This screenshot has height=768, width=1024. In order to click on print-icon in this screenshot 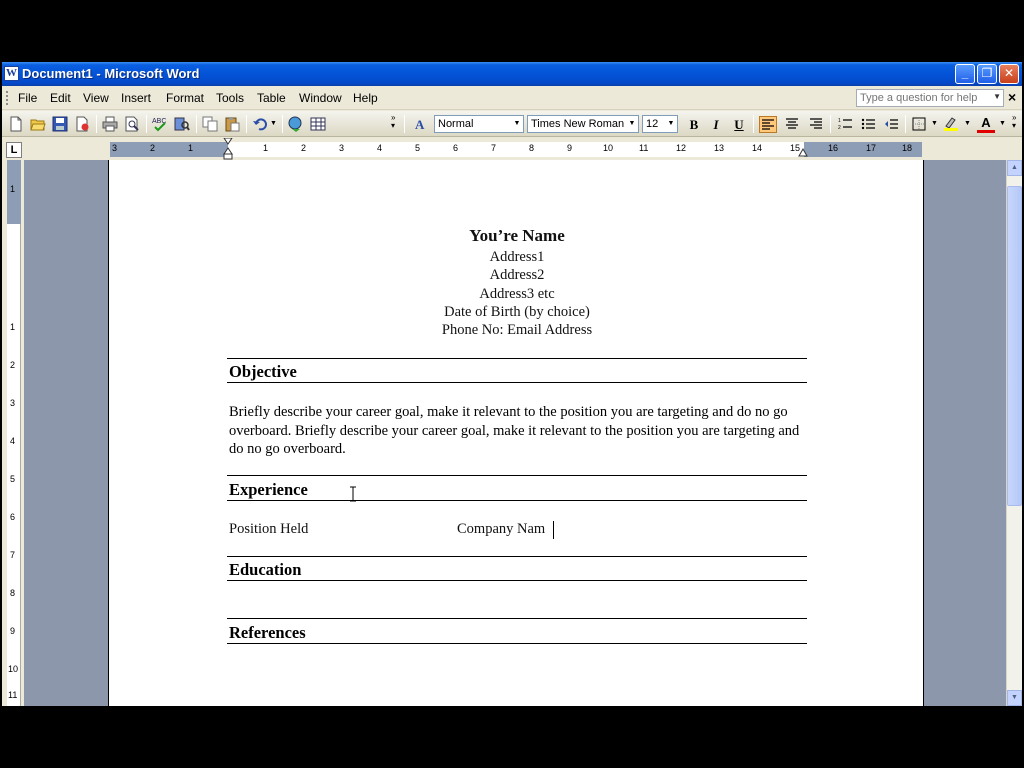, I will do `click(110, 124)`.